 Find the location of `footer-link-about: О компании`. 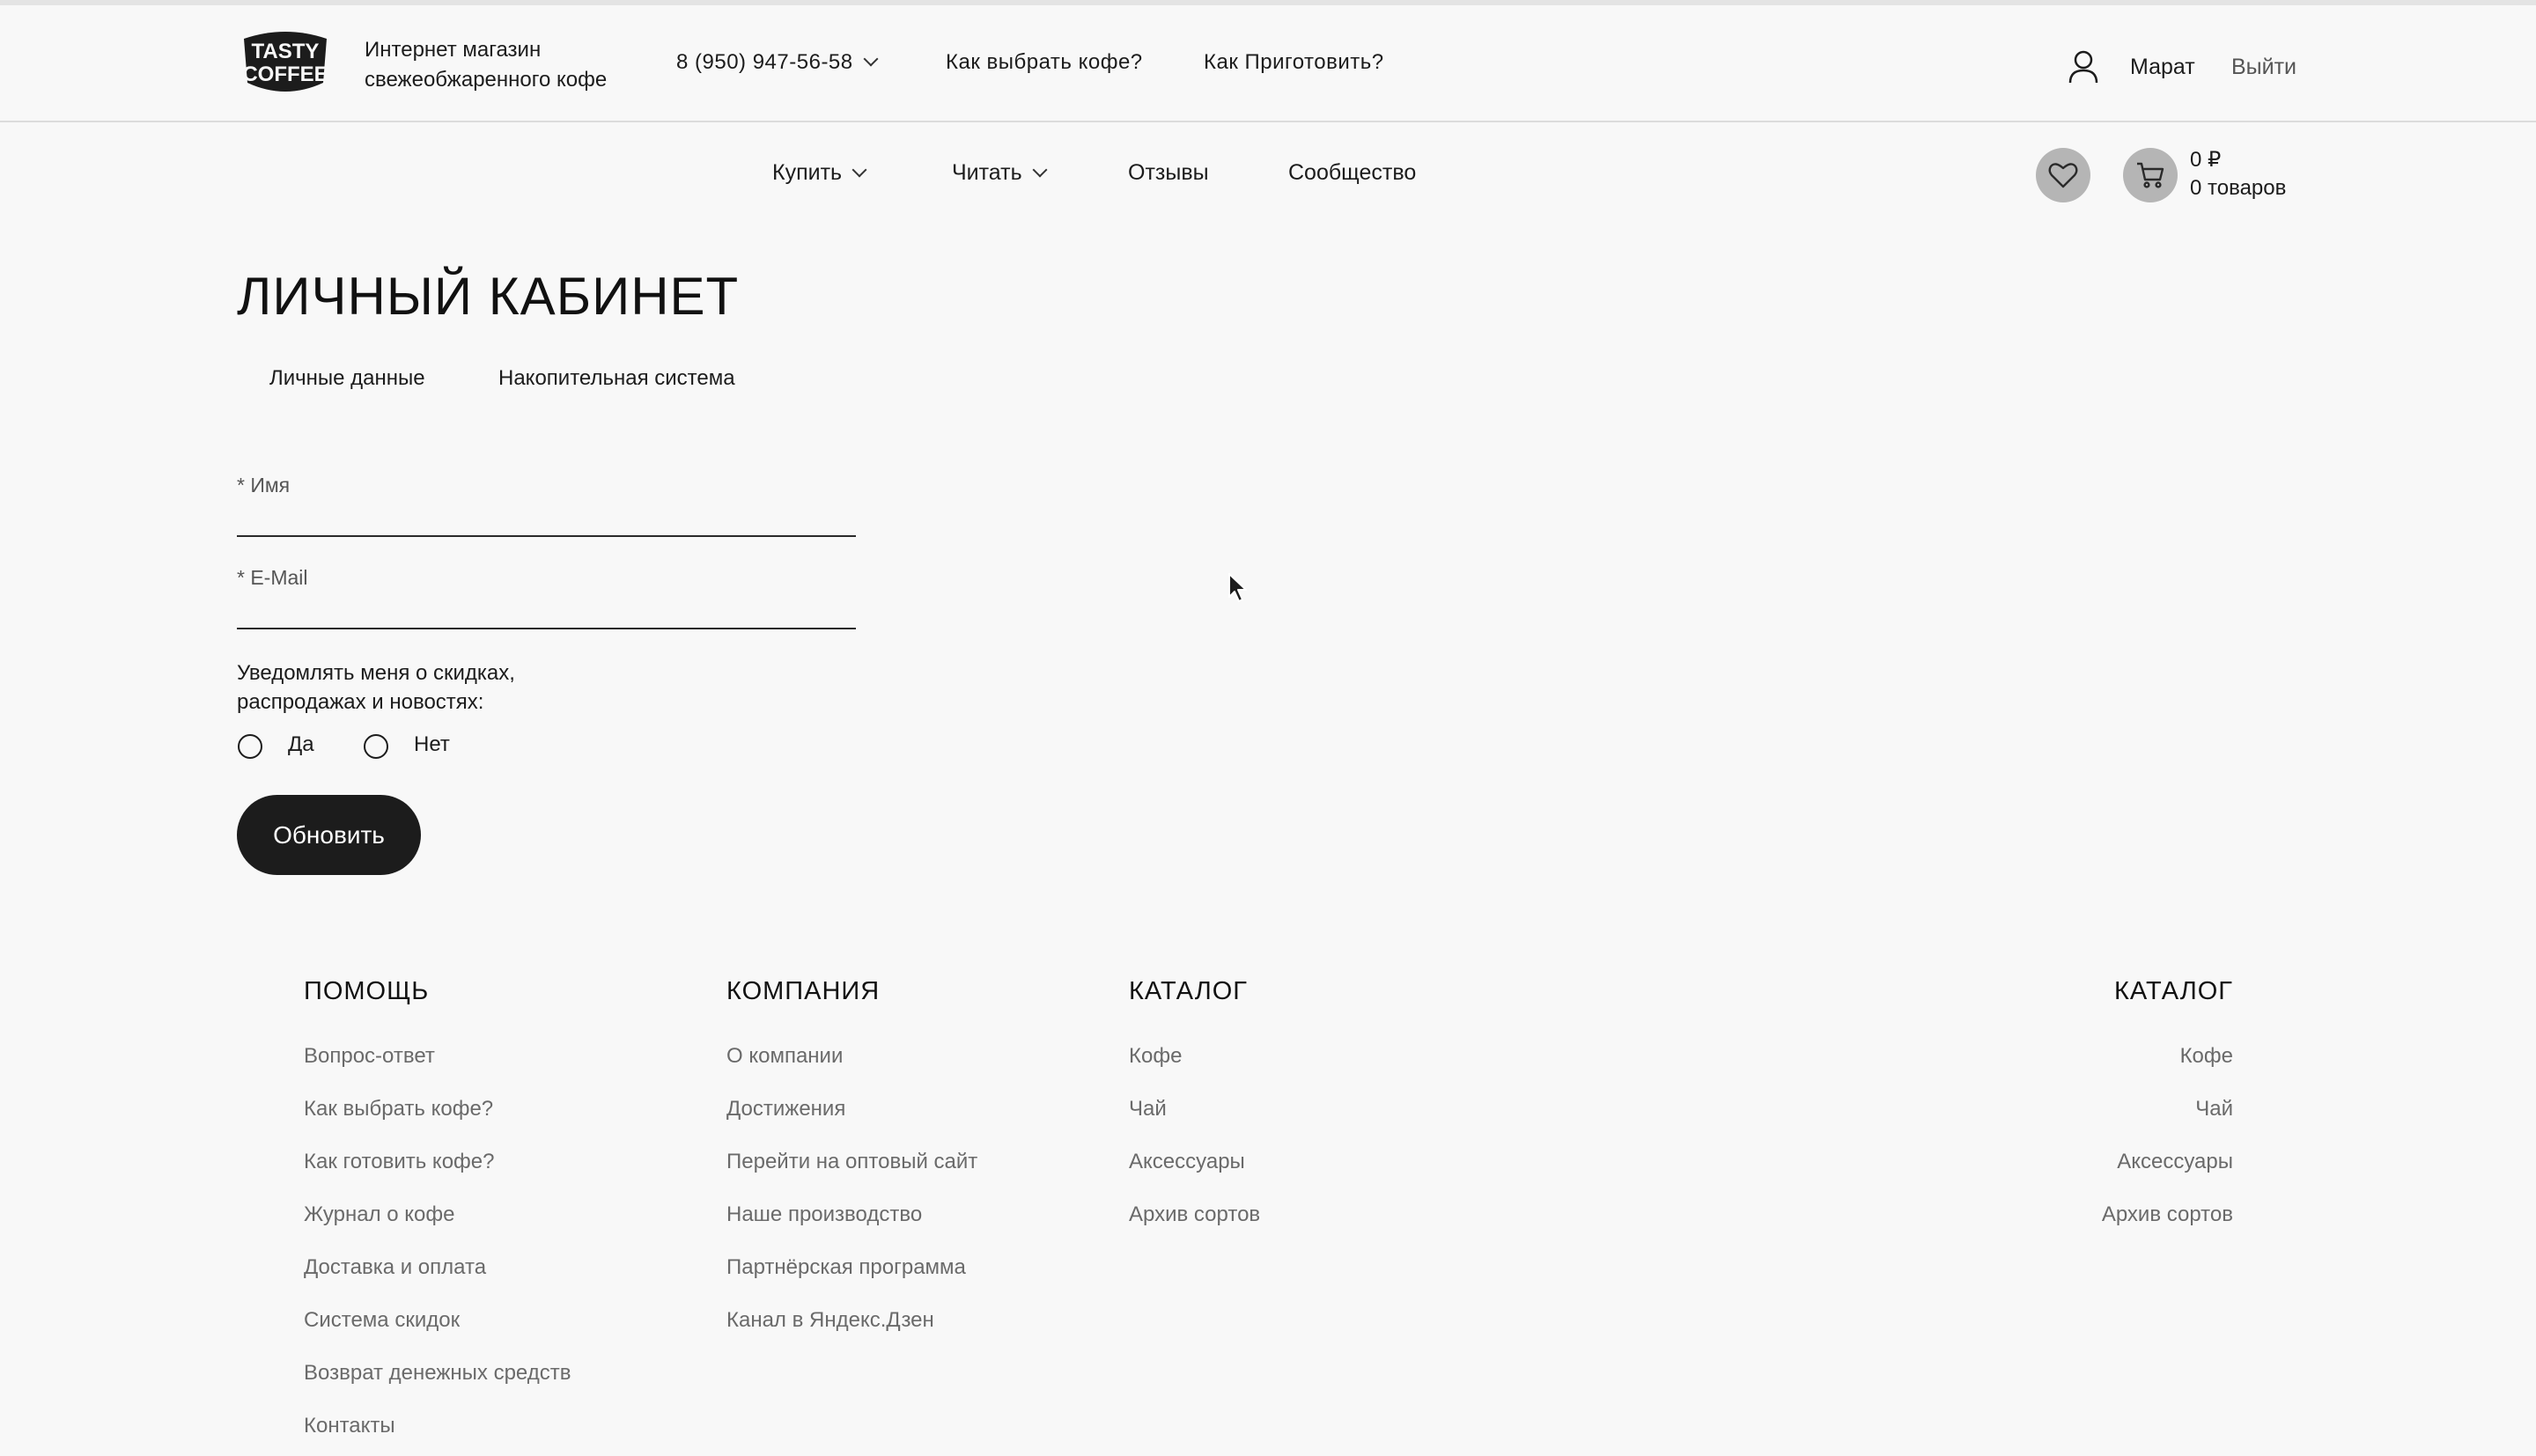

footer-link-about: О компании is located at coordinates (784, 1056).